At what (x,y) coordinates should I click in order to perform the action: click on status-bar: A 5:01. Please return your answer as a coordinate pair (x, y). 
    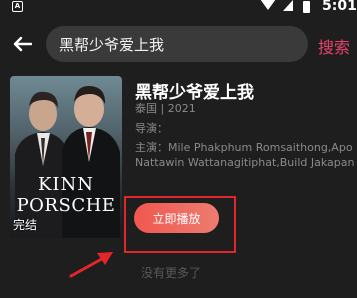
    Looking at the image, I should click on (178, 7).